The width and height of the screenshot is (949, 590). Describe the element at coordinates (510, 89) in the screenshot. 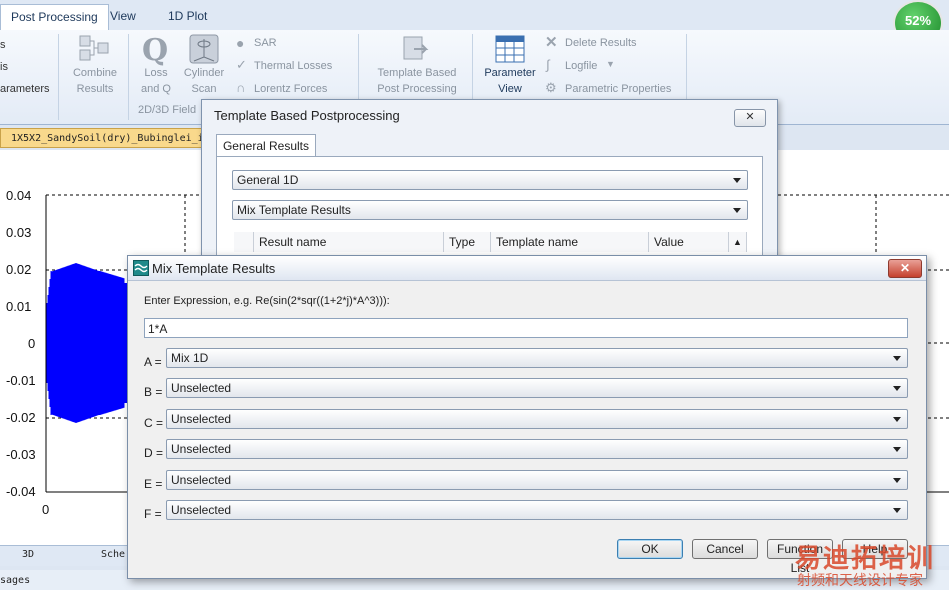

I see `parameter-view-label-2: View` at that location.